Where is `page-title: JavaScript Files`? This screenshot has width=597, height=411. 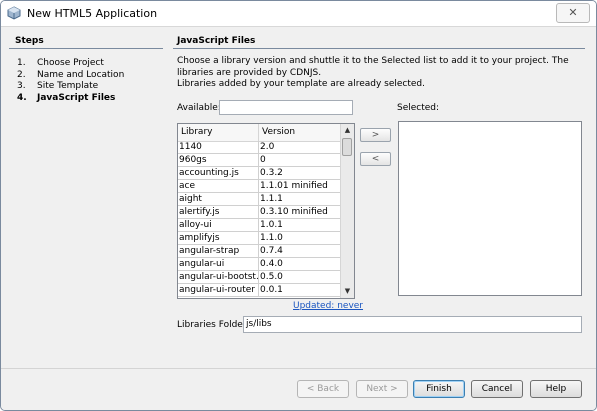 page-title: JavaScript Files is located at coordinates (379, 40).